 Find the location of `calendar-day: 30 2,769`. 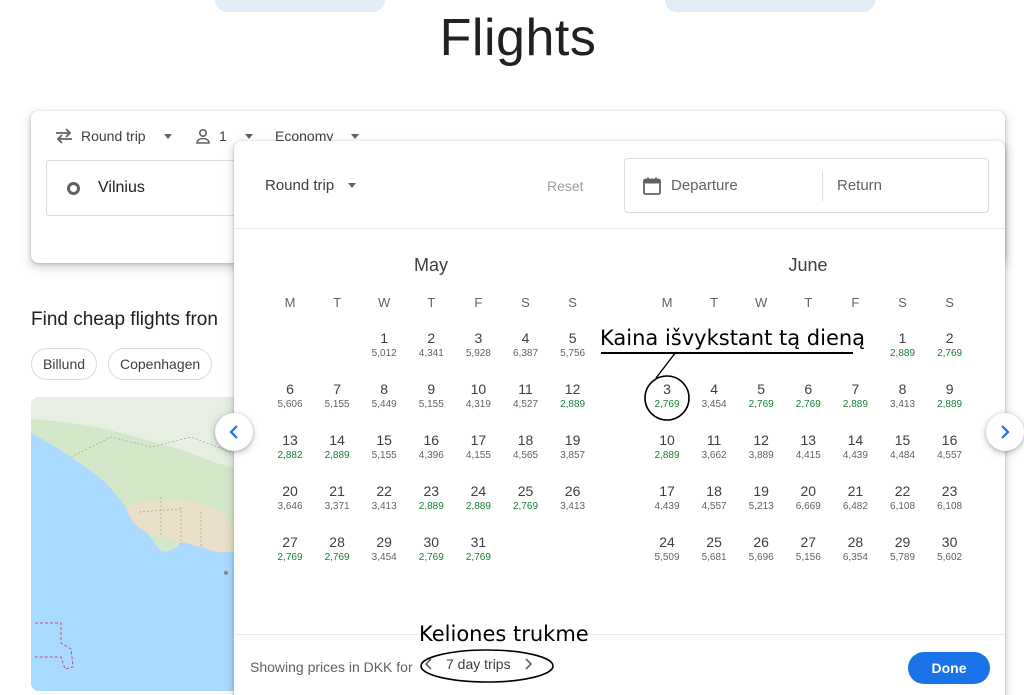

calendar-day: 30 2,769 is located at coordinates (431, 549).